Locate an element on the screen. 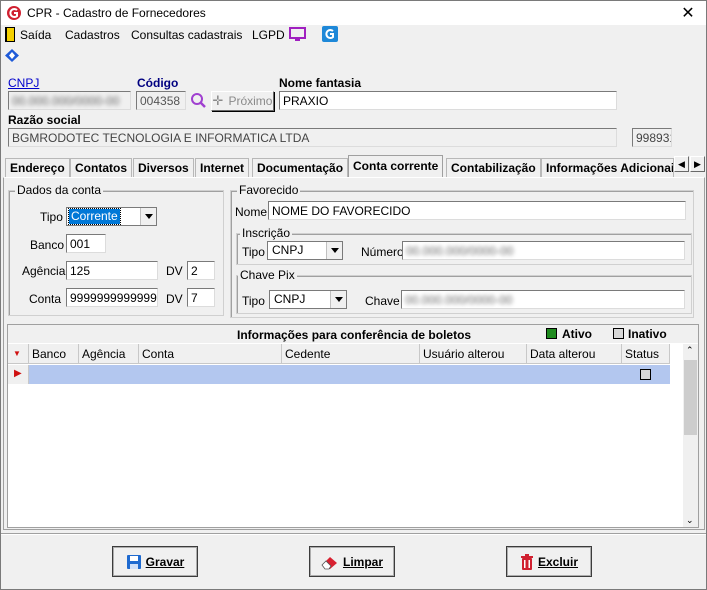  app-logo-icon is located at coordinates (14, 13).